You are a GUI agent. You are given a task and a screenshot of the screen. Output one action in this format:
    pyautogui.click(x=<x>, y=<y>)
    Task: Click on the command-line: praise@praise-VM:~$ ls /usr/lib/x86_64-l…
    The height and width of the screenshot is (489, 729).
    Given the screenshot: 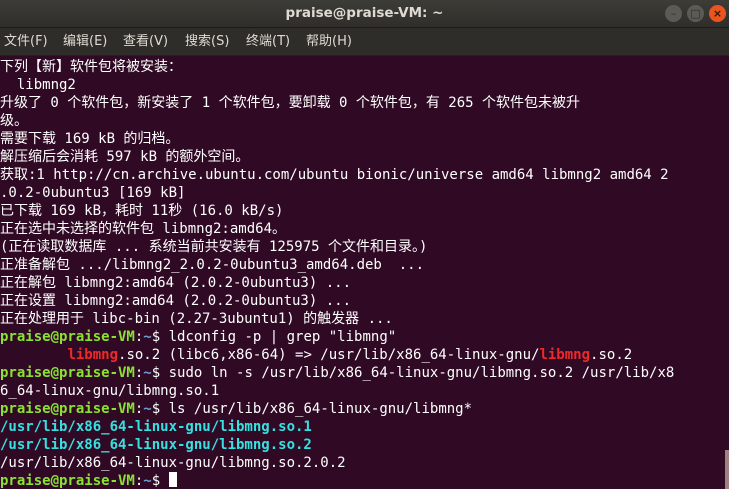 What is the action you would take?
    pyautogui.click(x=236, y=409)
    